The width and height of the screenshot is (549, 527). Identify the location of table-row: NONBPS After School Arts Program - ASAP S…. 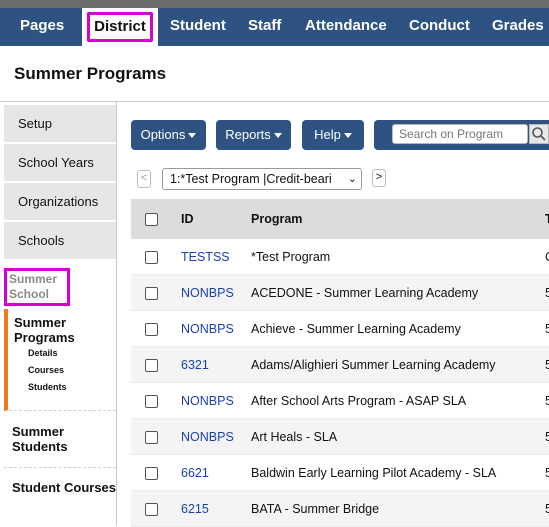
(340, 401).